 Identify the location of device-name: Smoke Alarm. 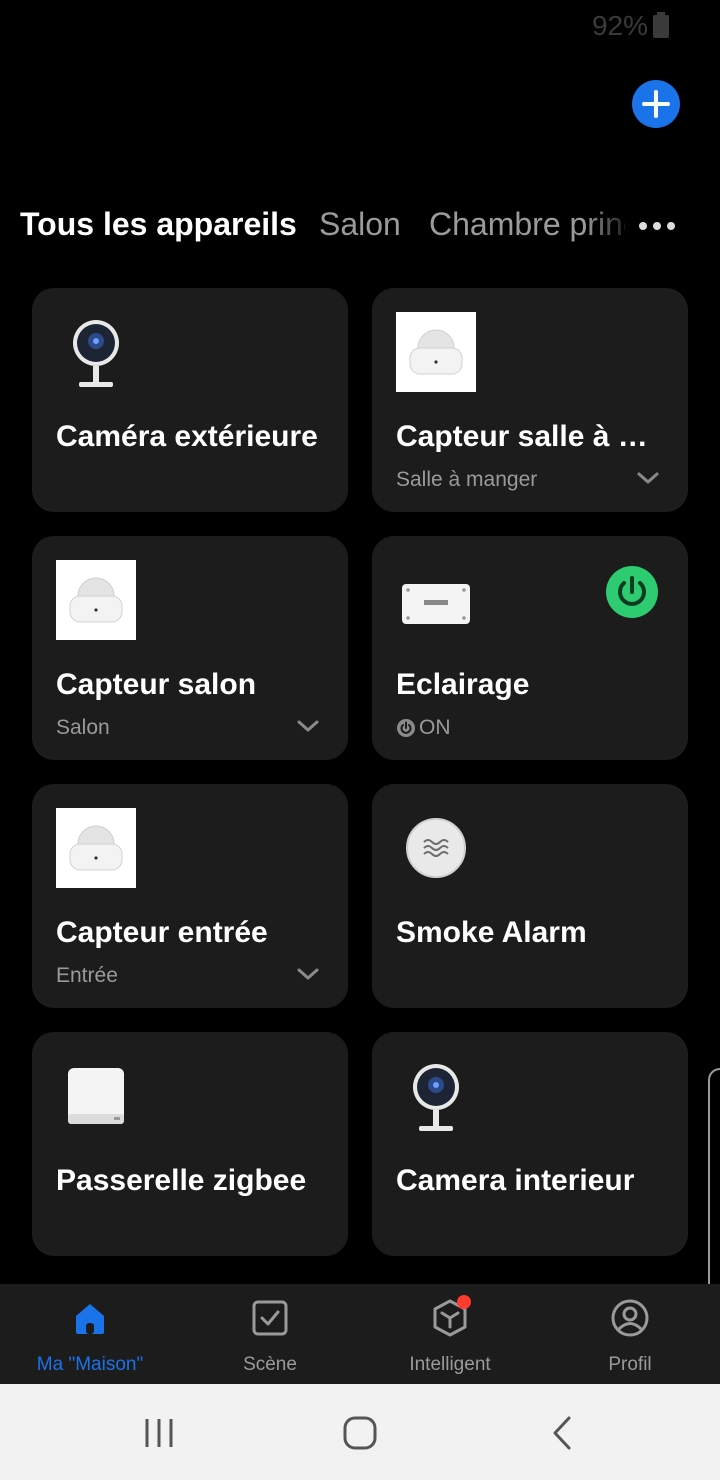
(491, 932).